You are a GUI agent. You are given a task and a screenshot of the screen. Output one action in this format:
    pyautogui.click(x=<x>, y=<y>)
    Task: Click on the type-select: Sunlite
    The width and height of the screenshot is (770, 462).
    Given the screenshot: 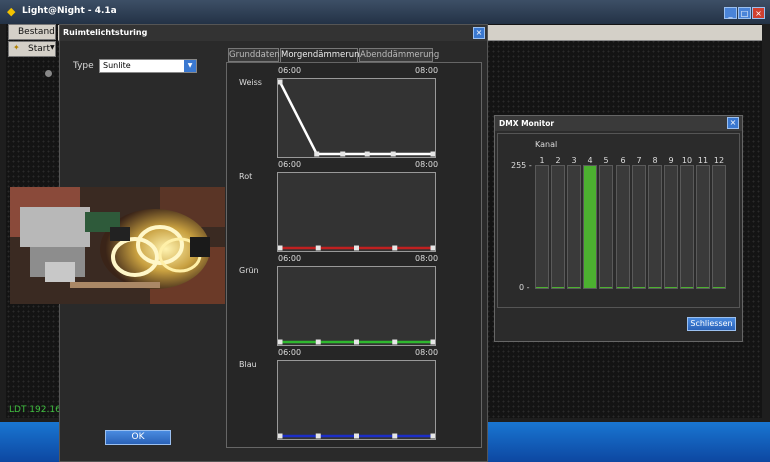 What is the action you would take?
    pyautogui.click(x=148, y=66)
    